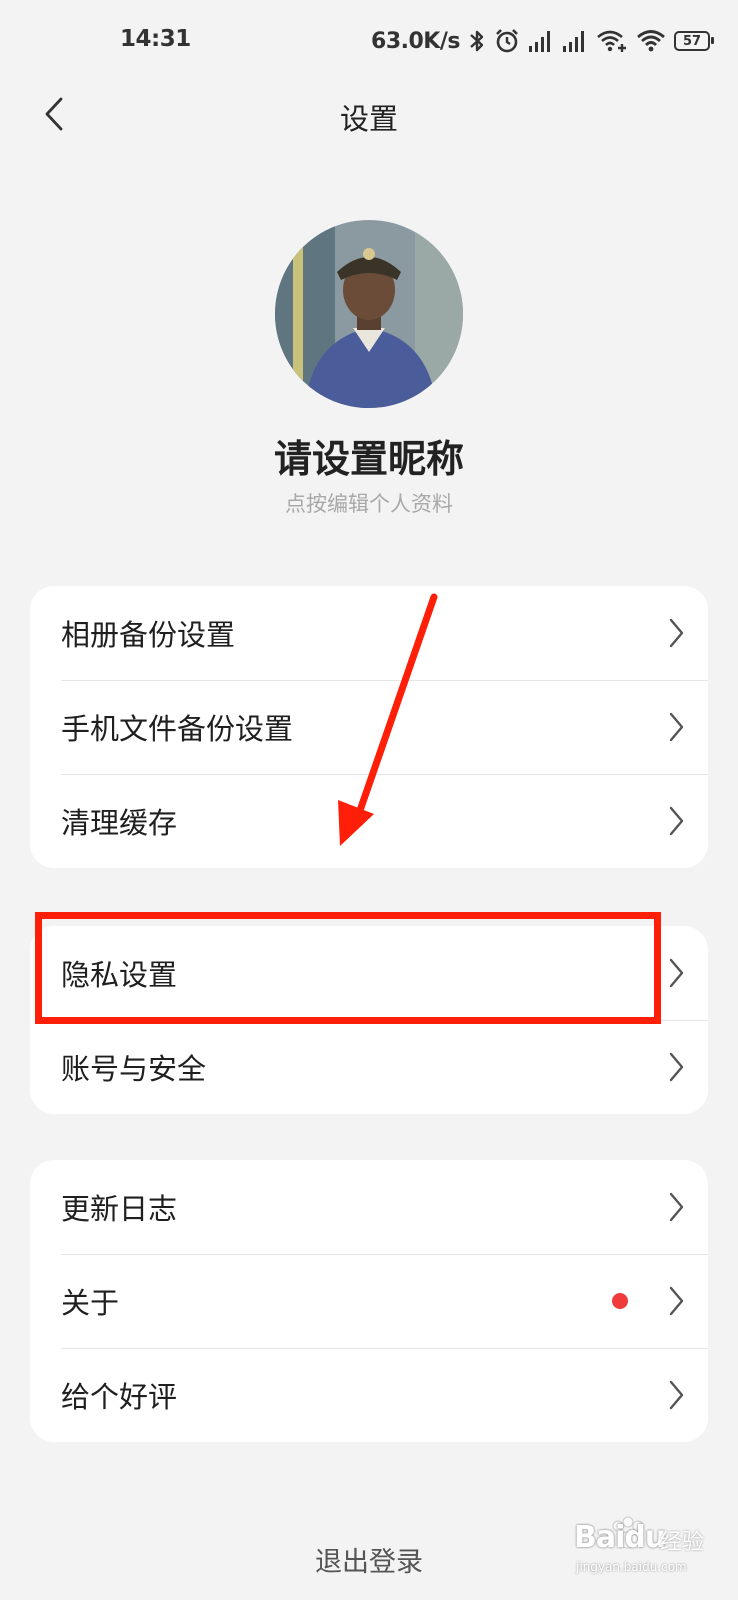 Image resolution: width=738 pixels, height=1600 pixels. I want to click on settings-group-account: 隐私设置 账号与安全, so click(369, 1020).